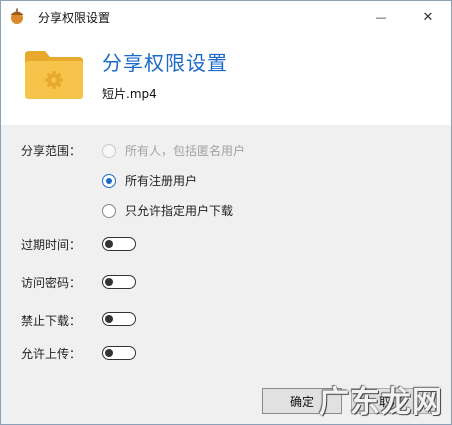 This screenshot has height=425, width=452. I want to click on folder-gear-icon, so click(54, 75).